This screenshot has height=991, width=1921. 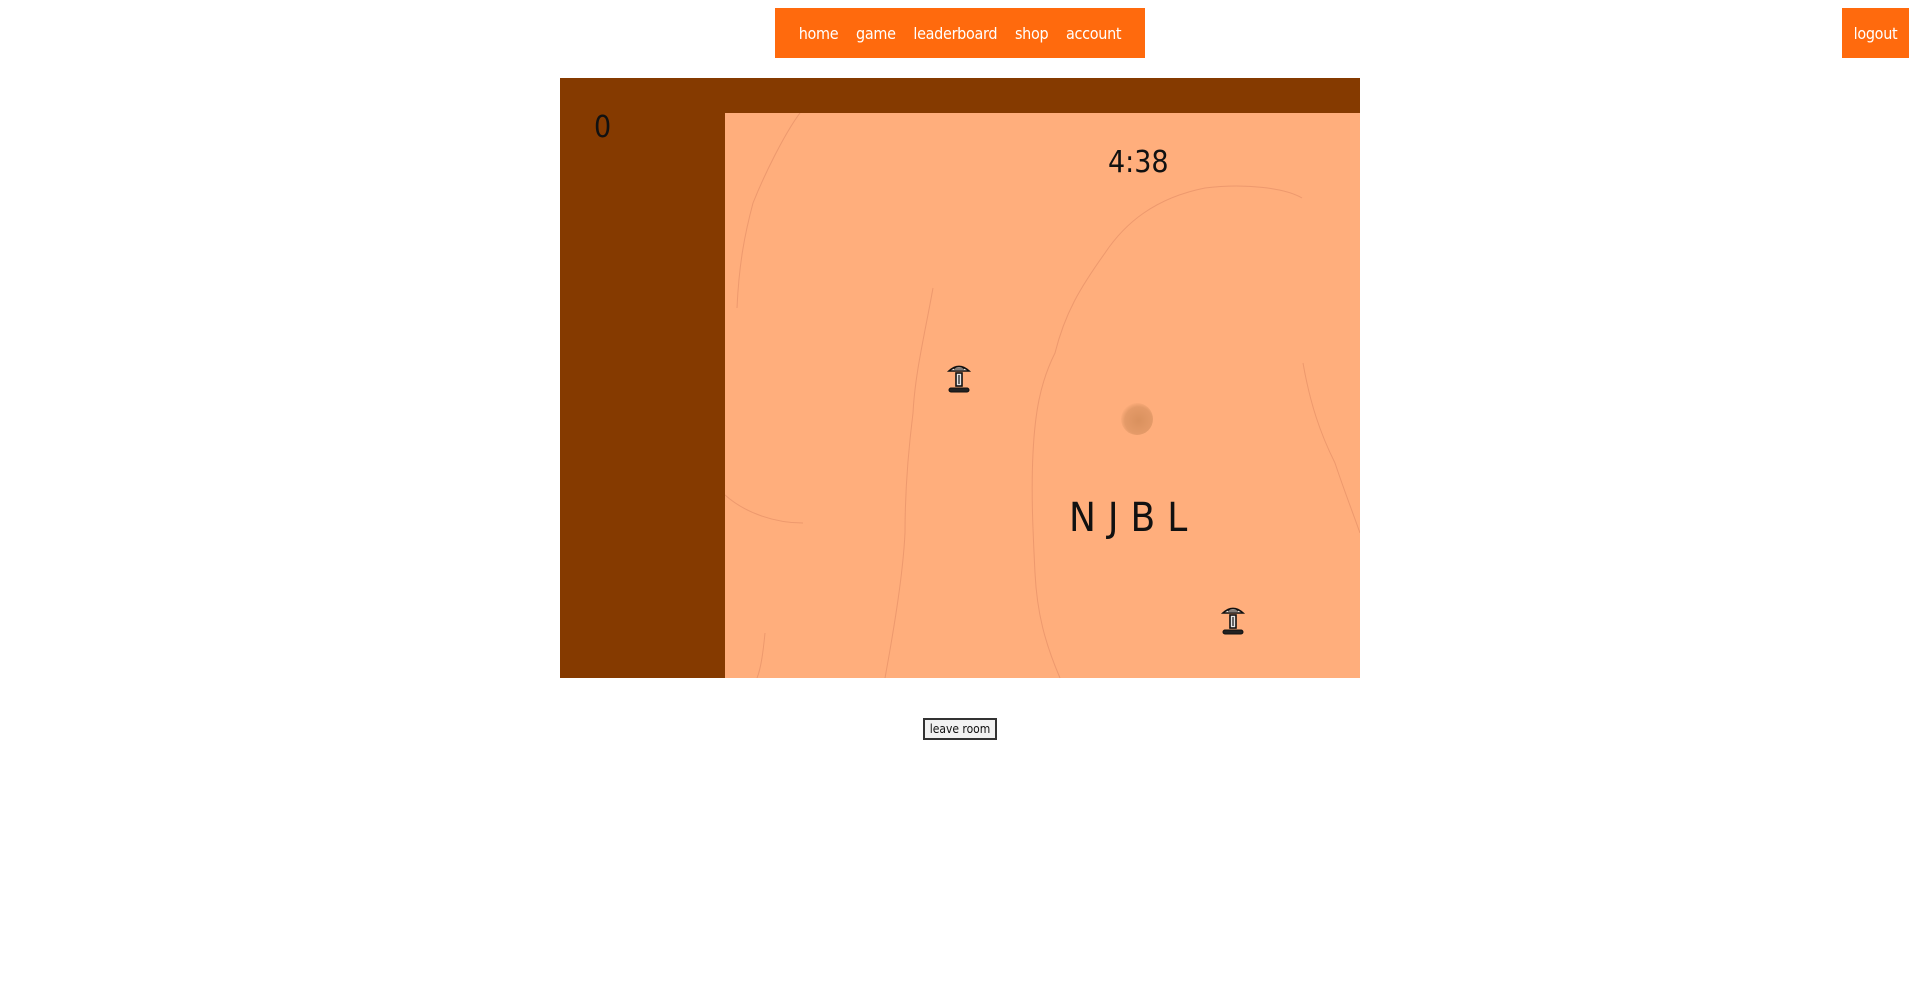 What do you see at coordinates (1134, 518) in the screenshot?
I see `target-word: NJBL` at bounding box center [1134, 518].